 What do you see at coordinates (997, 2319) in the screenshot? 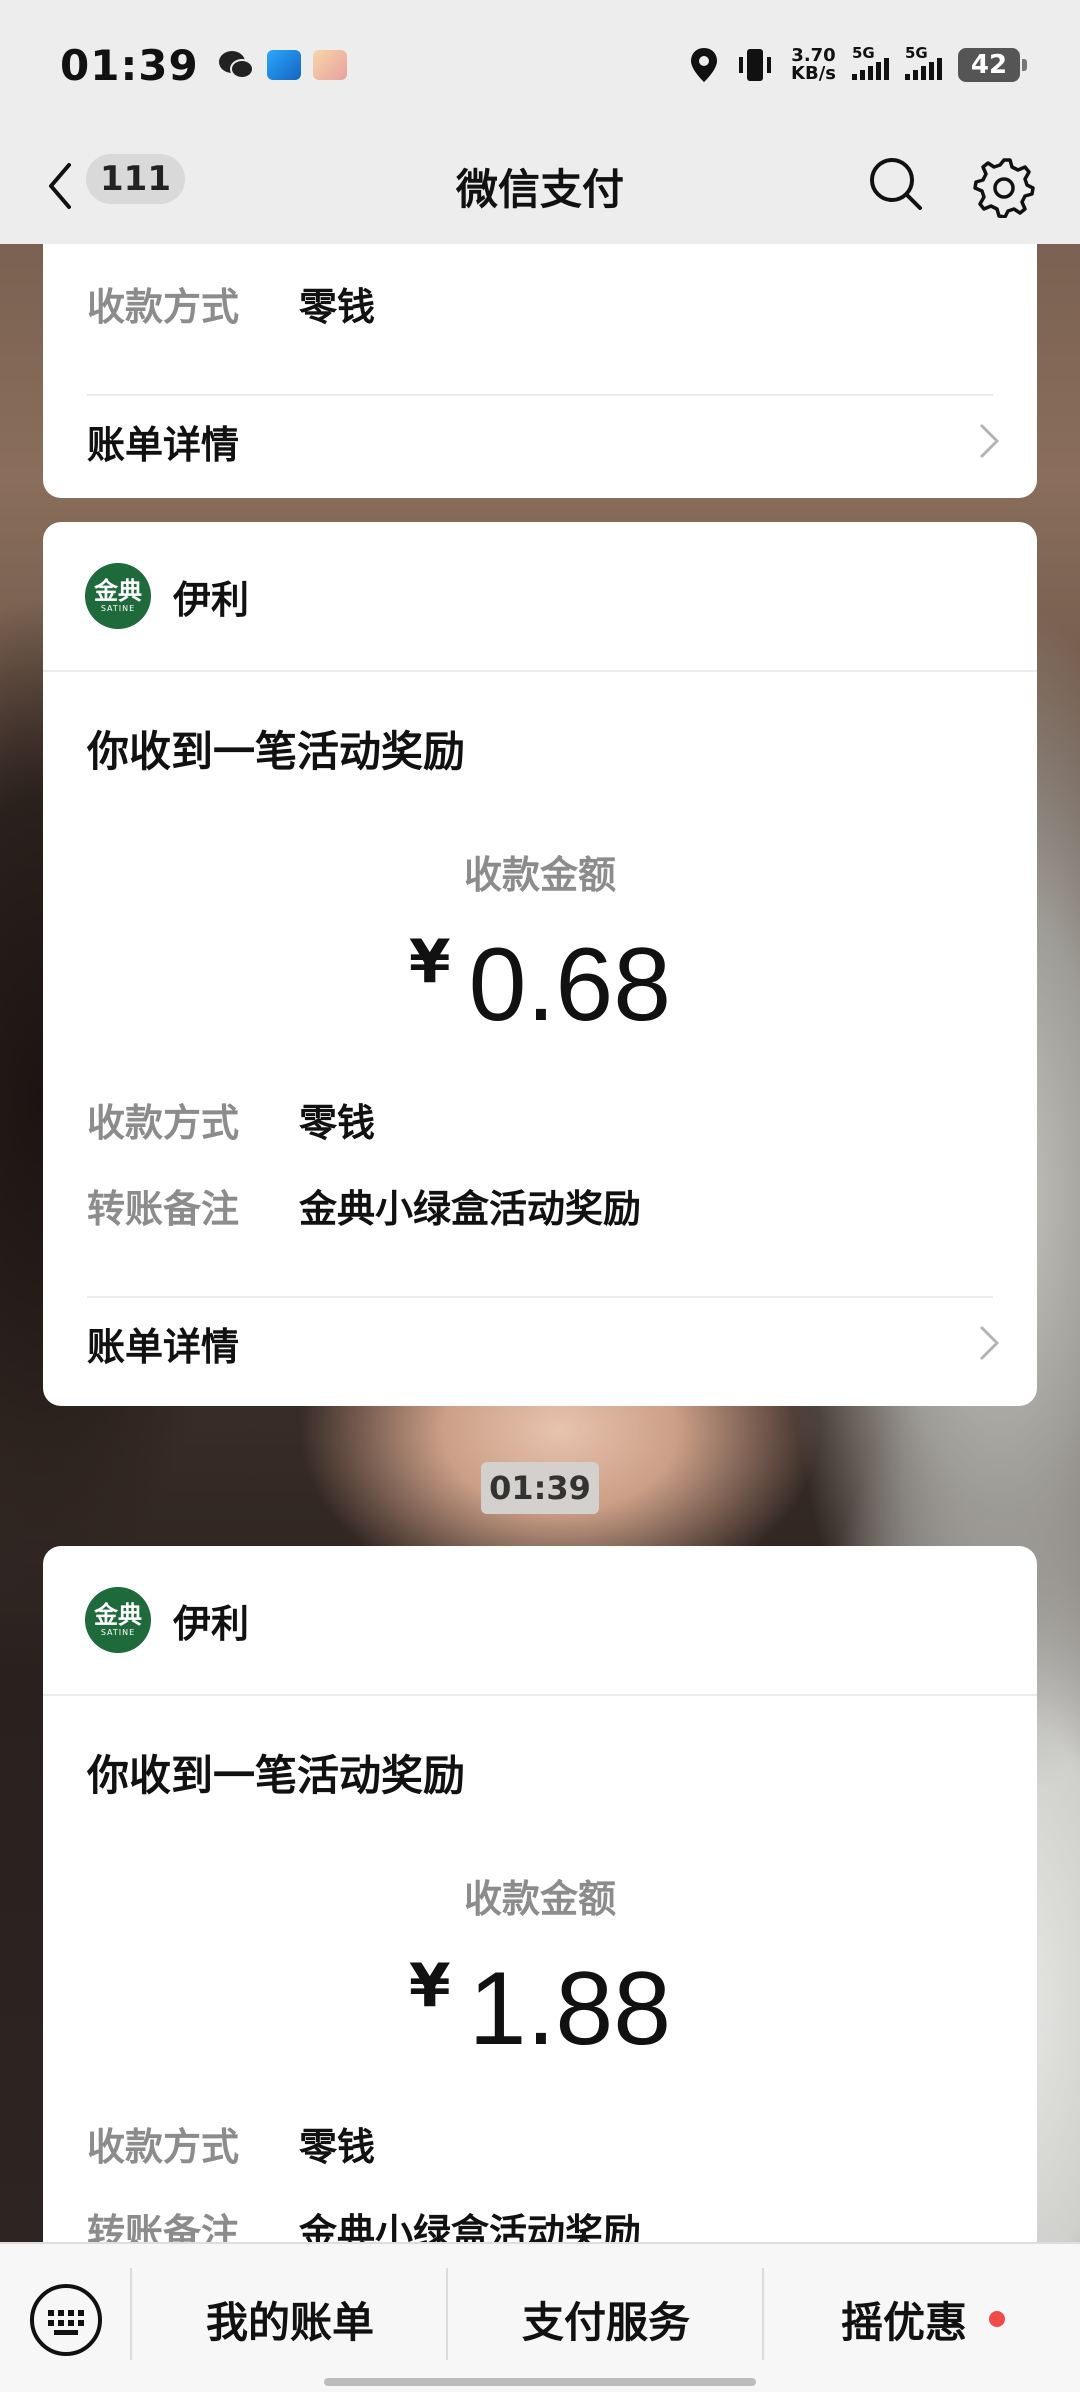
I see `notification-dot` at bounding box center [997, 2319].